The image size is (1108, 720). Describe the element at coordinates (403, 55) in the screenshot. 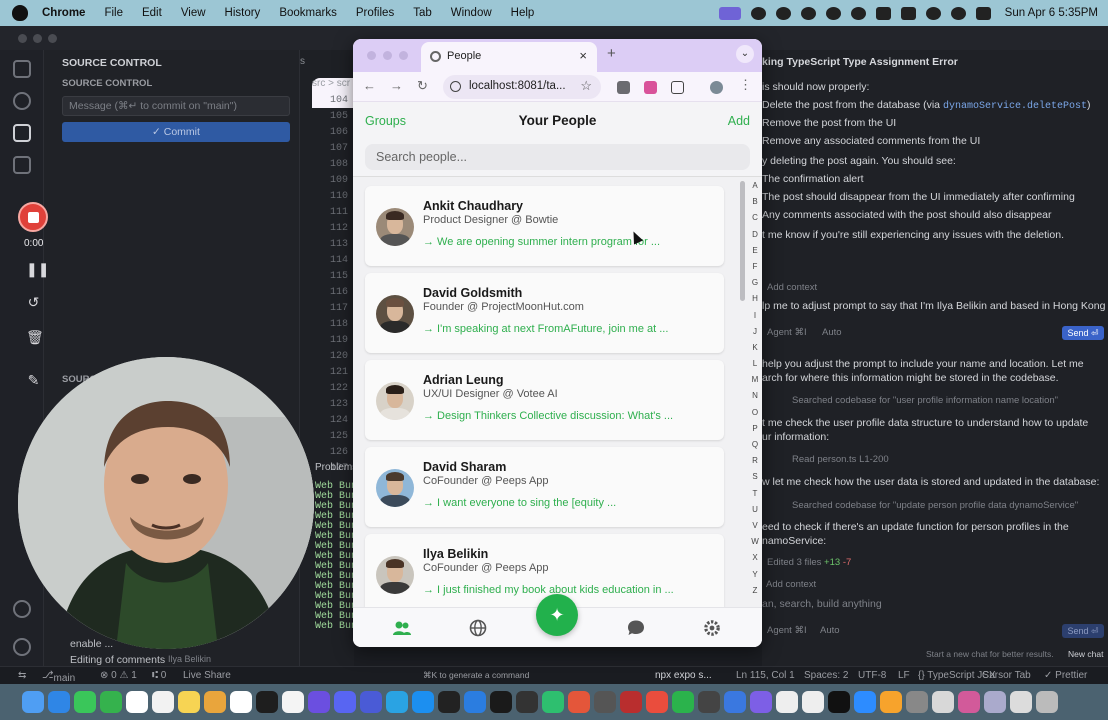

I see `browser-zoom-button` at that location.